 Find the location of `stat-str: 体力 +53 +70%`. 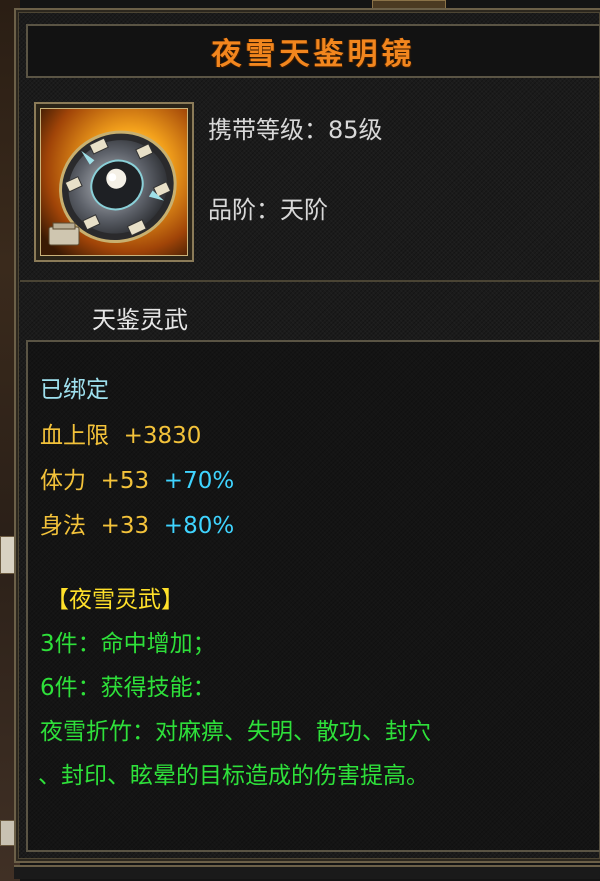

stat-str: 体力 +53 +70% is located at coordinates (137, 478).